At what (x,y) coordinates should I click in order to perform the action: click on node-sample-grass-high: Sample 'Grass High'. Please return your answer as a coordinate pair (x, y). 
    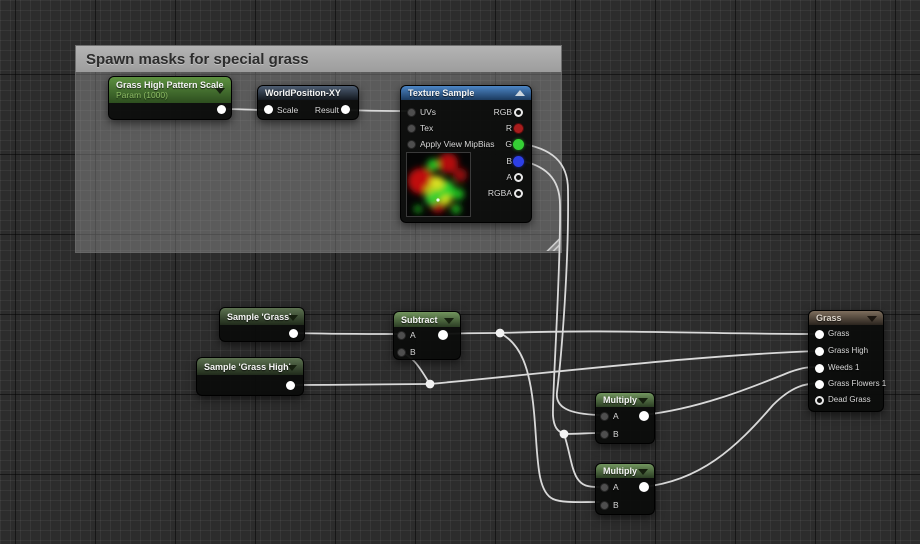
    Looking at the image, I should click on (250, 376).